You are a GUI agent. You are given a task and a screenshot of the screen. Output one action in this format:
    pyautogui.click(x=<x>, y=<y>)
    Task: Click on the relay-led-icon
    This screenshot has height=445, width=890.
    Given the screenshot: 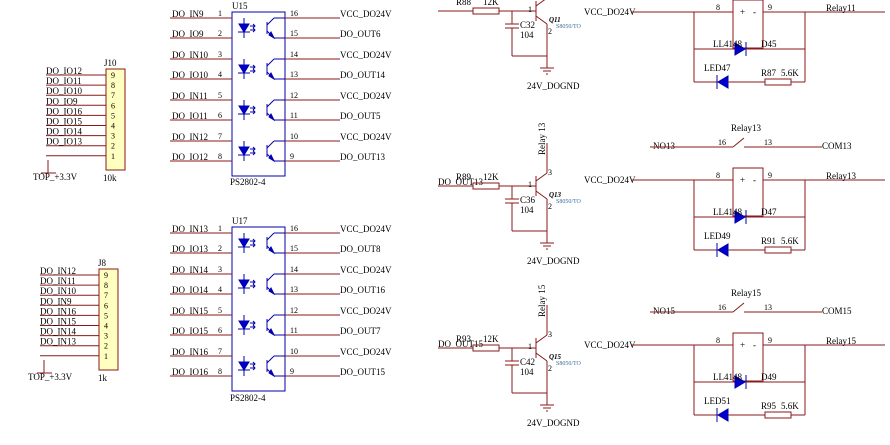 What is the action you would take?
    pyautogui.click(x=723, y=82)
    